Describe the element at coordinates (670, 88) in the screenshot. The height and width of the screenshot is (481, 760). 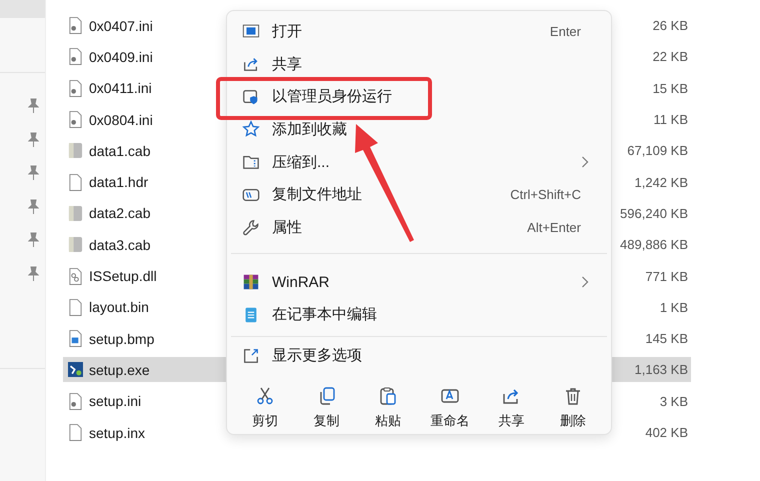
I see `file-size: 15 KB` at that location.